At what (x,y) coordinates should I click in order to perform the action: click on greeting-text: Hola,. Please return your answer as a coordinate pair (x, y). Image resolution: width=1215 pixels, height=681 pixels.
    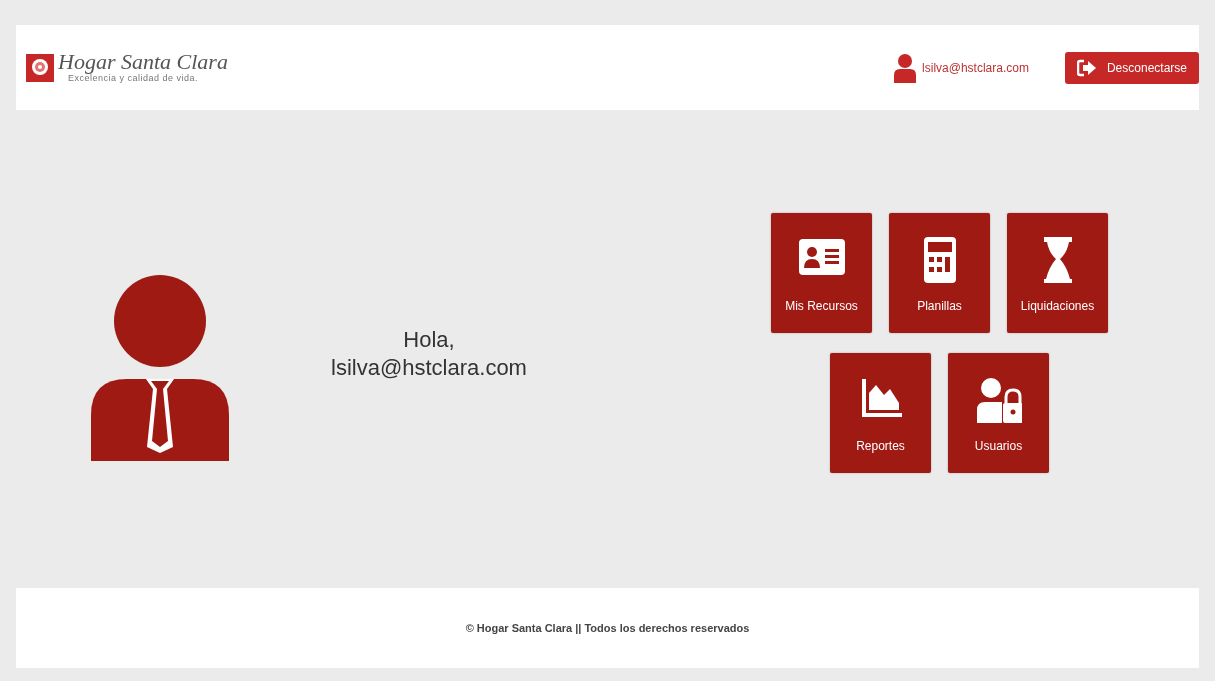
    Looking at the image, I should click on (429, 340).